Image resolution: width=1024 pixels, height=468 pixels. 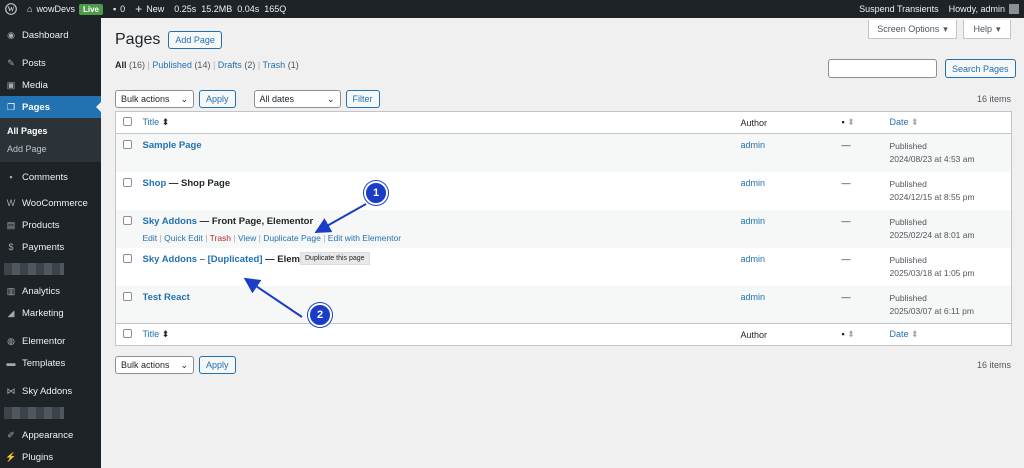 I want to click on bulk-actions-value: Bulk actions, so click(x=145, y=365).